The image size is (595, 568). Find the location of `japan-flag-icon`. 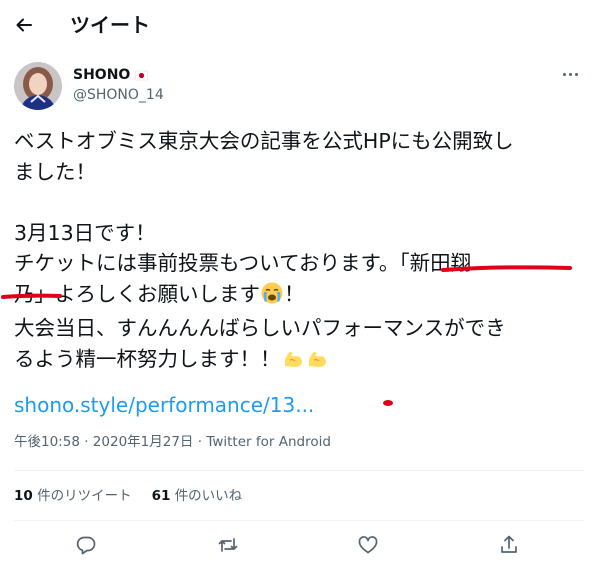

japan-flag-icon is located at coordinates (142, 75).